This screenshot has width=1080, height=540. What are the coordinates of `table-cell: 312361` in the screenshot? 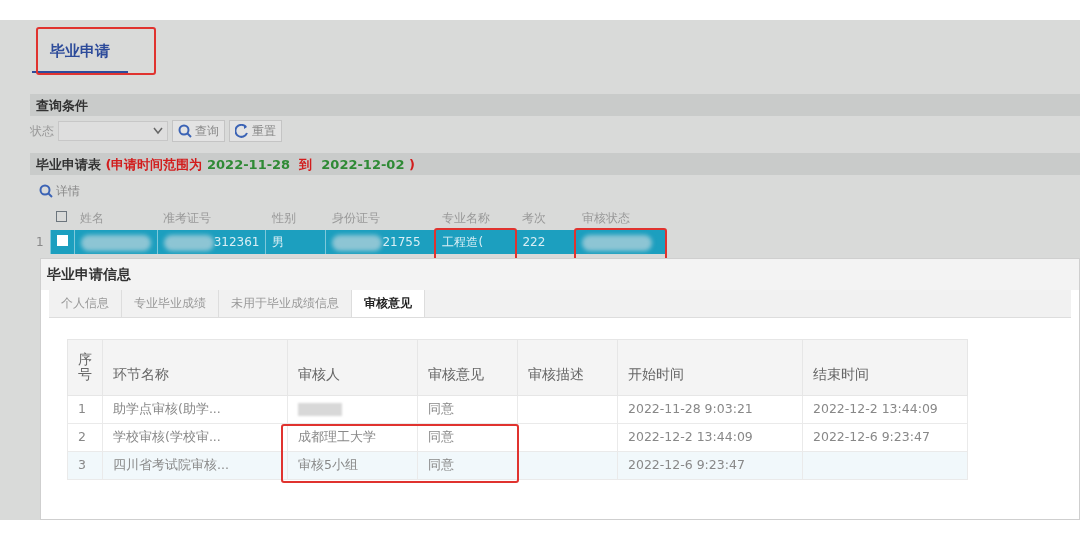 It's located at (236, 242).